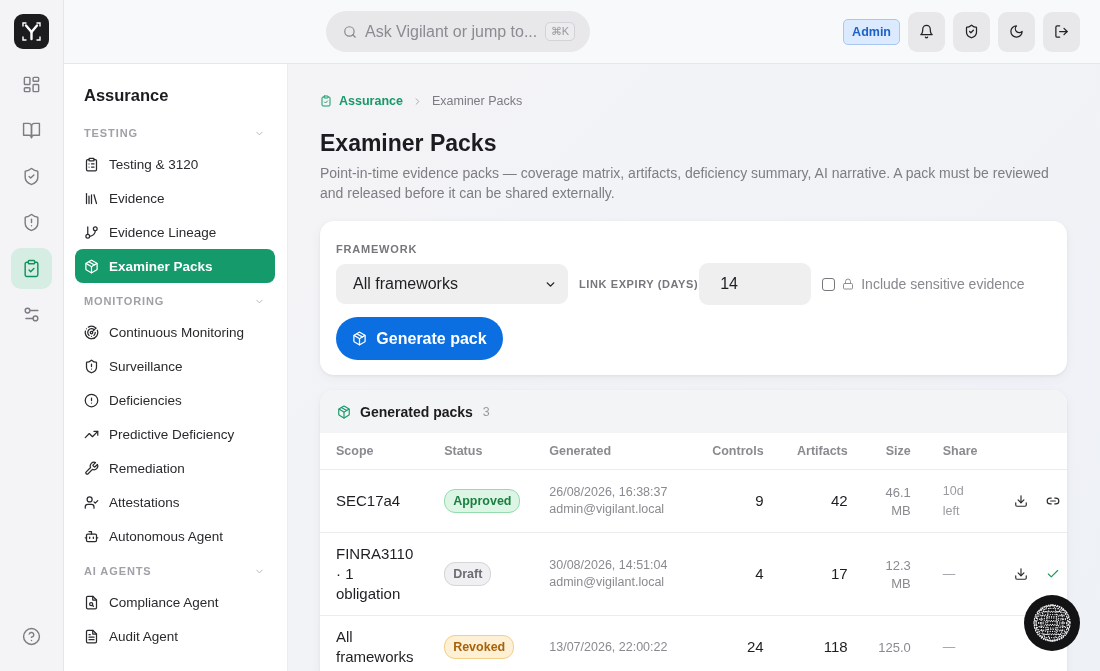 The image size is (1100, 671). Describe the element at coordinates (755, 284) in the screenshot. I see `link-expiry-input: 14` at that location.